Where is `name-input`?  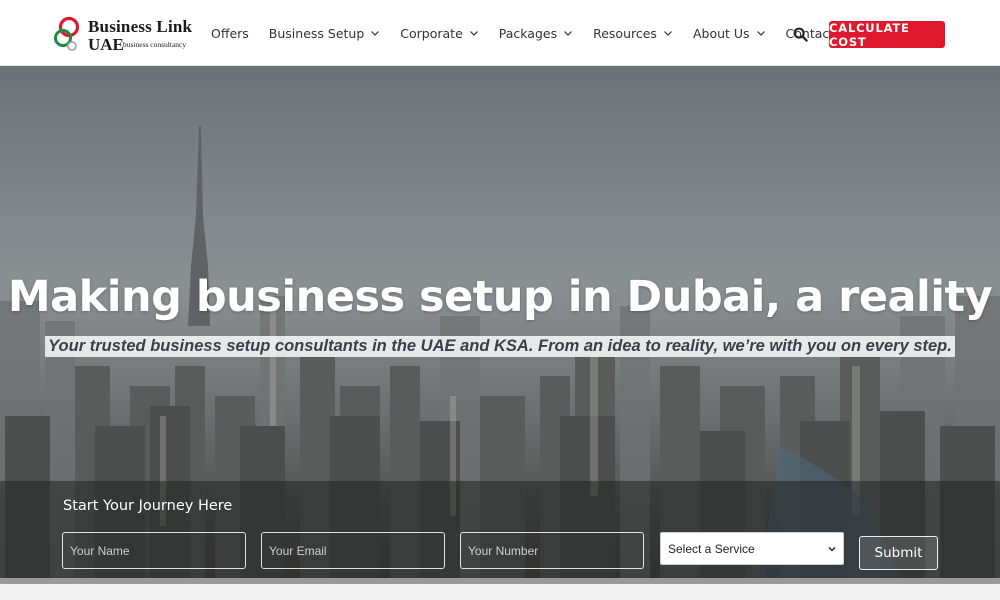
name-input is located at coordinates (154, 550).